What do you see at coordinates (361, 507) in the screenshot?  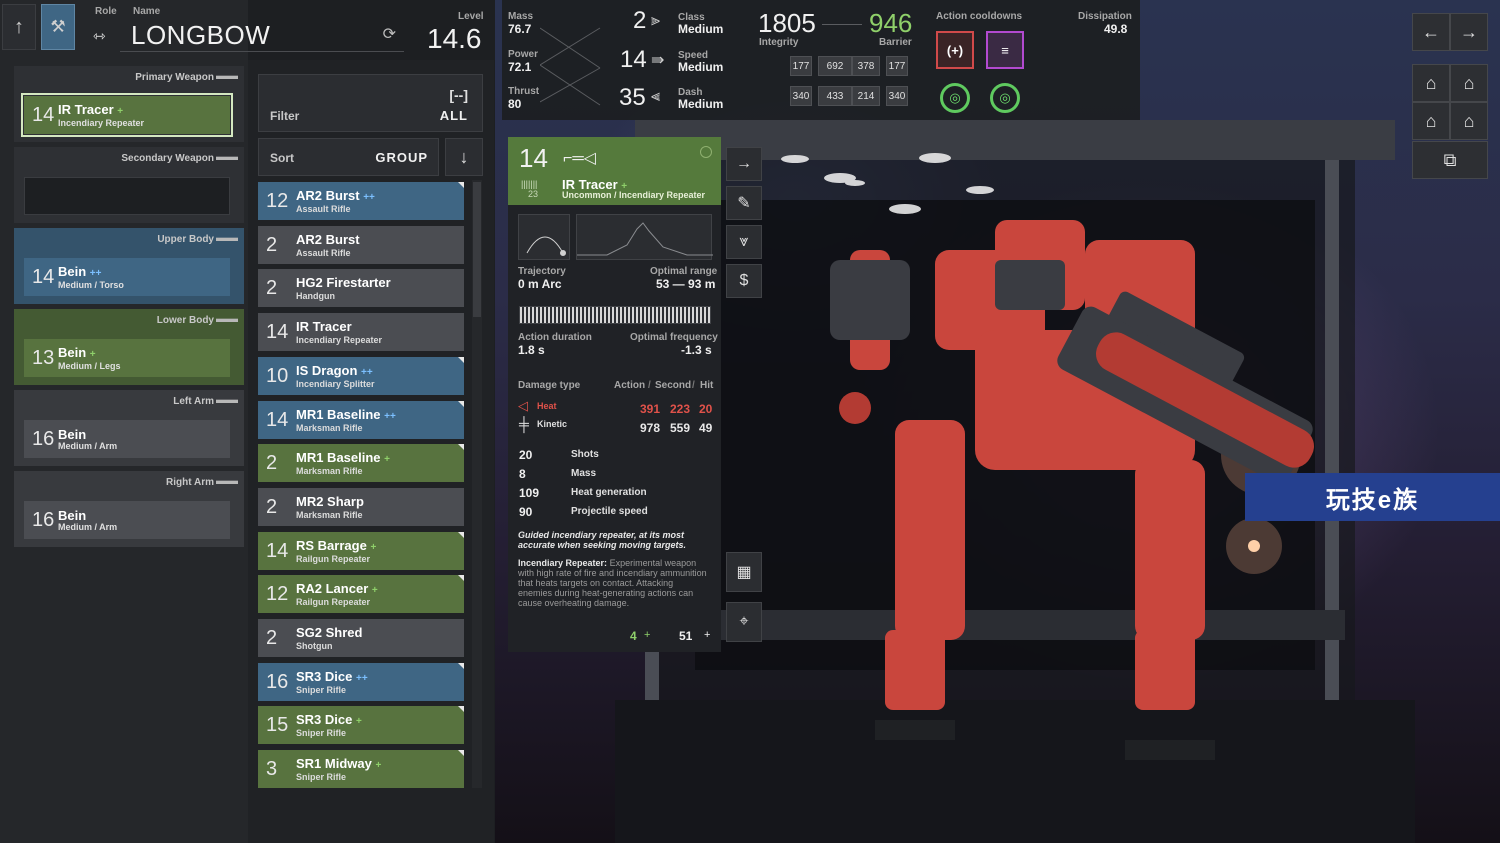 I see `list-item: 2 MR2 Sharp Marksman Rifle` at bounding box center [361, 507].